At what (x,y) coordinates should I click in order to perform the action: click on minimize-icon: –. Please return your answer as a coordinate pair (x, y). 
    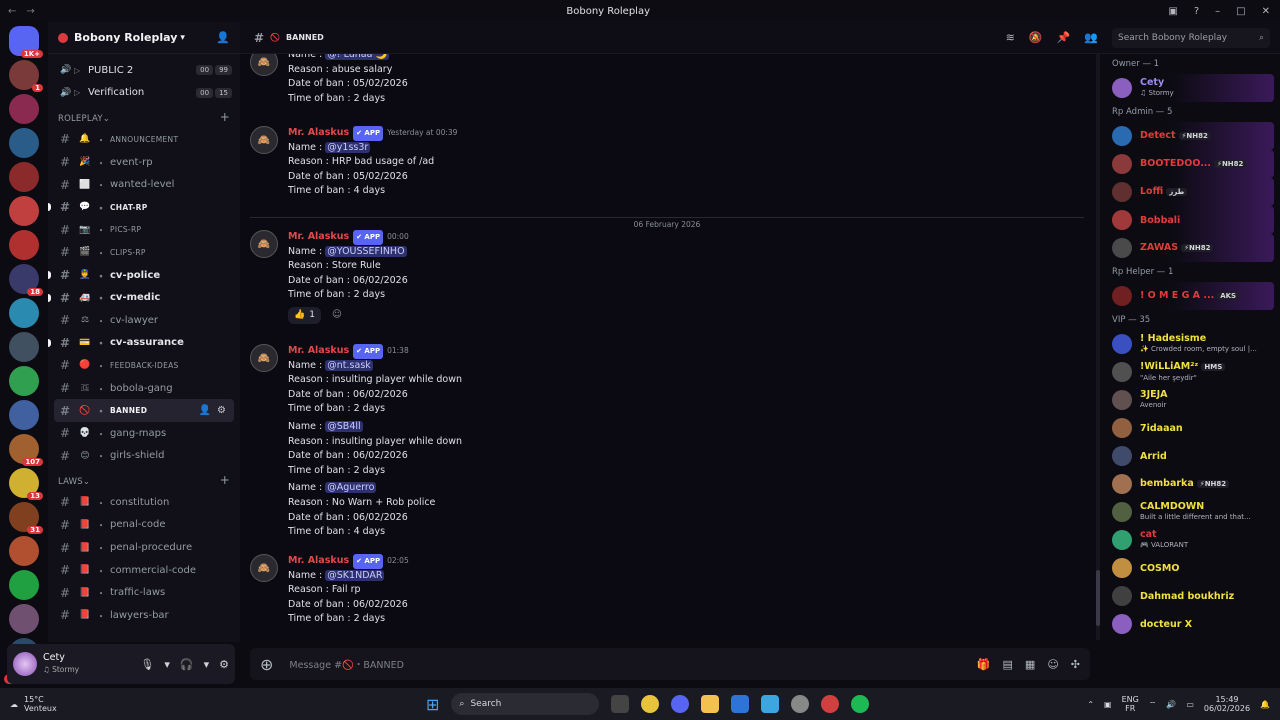
    Looking at the image, I should click on (1217, 11).